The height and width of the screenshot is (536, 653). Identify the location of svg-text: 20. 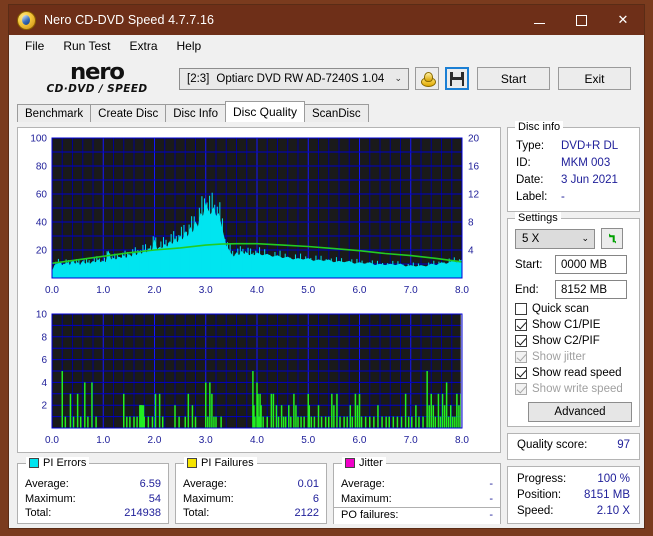
(474, 139).